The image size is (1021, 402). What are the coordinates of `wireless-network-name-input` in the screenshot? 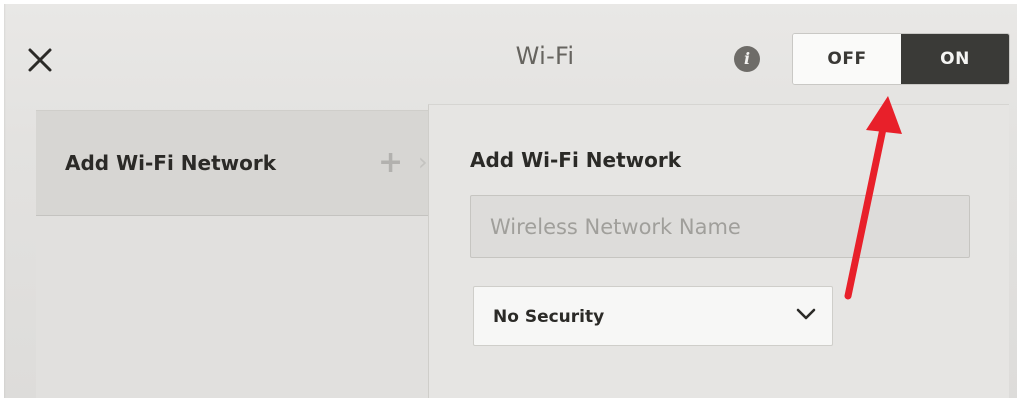 It's located at (720, 226).